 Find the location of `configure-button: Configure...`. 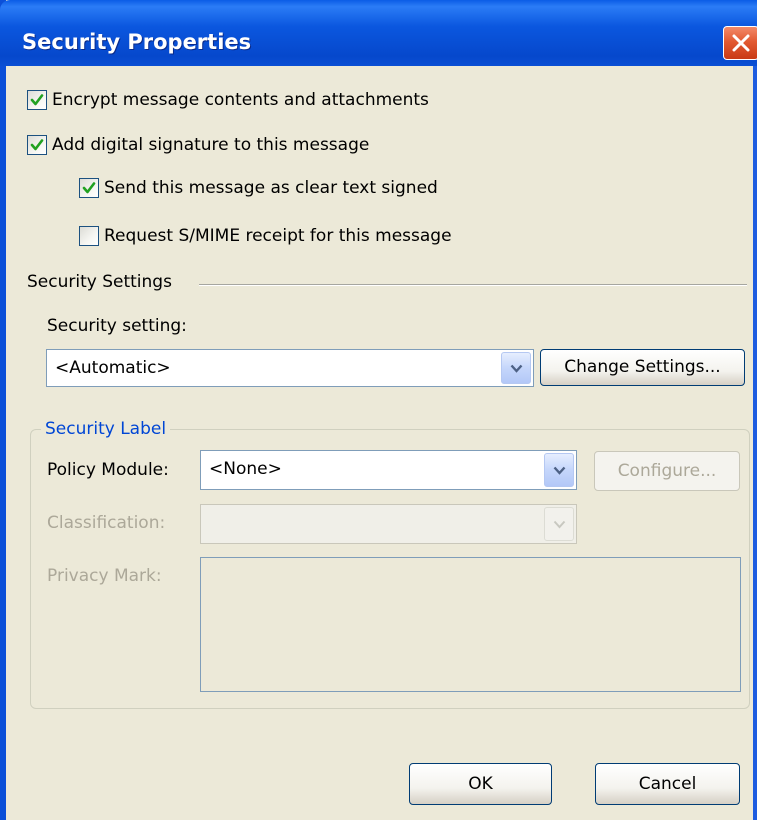

configure-button: Configure... is located at coordinates (667, 471).